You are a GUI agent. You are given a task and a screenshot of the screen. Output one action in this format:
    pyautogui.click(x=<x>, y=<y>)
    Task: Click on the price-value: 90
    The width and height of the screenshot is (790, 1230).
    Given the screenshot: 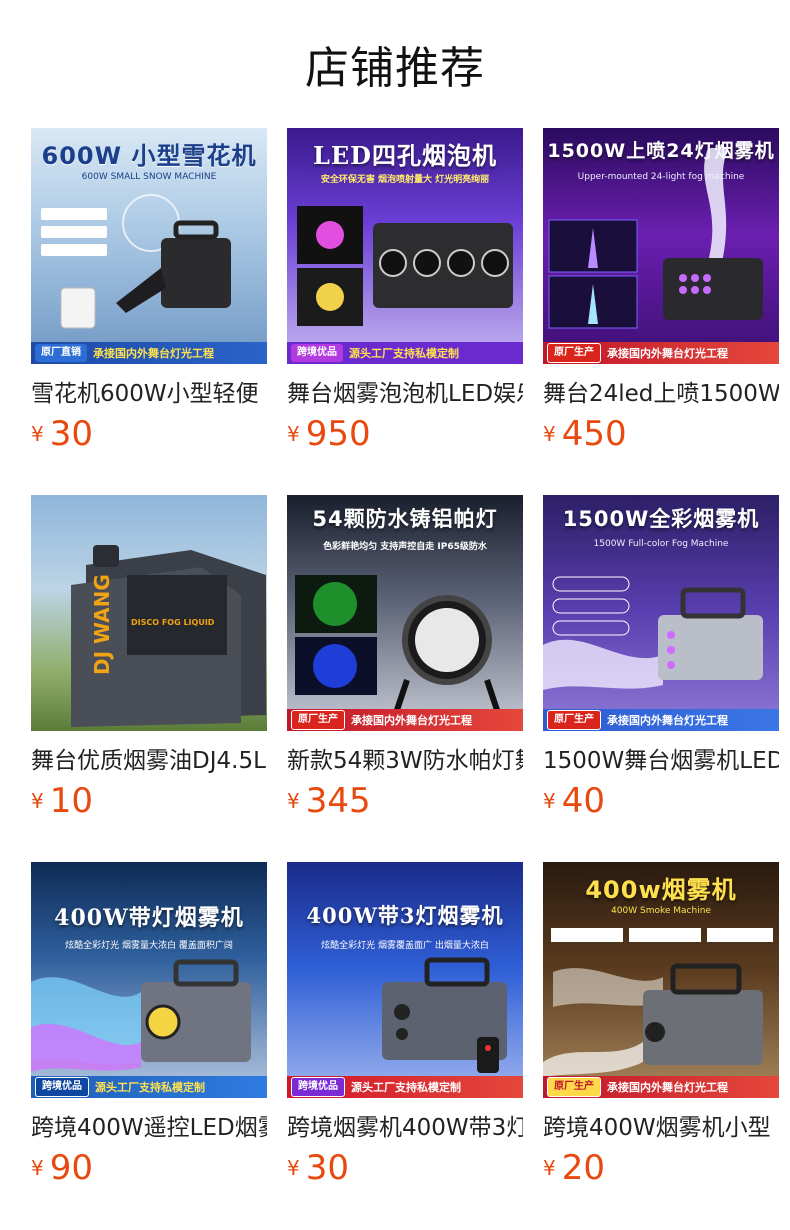 What is the action you would take?
    pyautogui.click(x=71, y=1168)
    